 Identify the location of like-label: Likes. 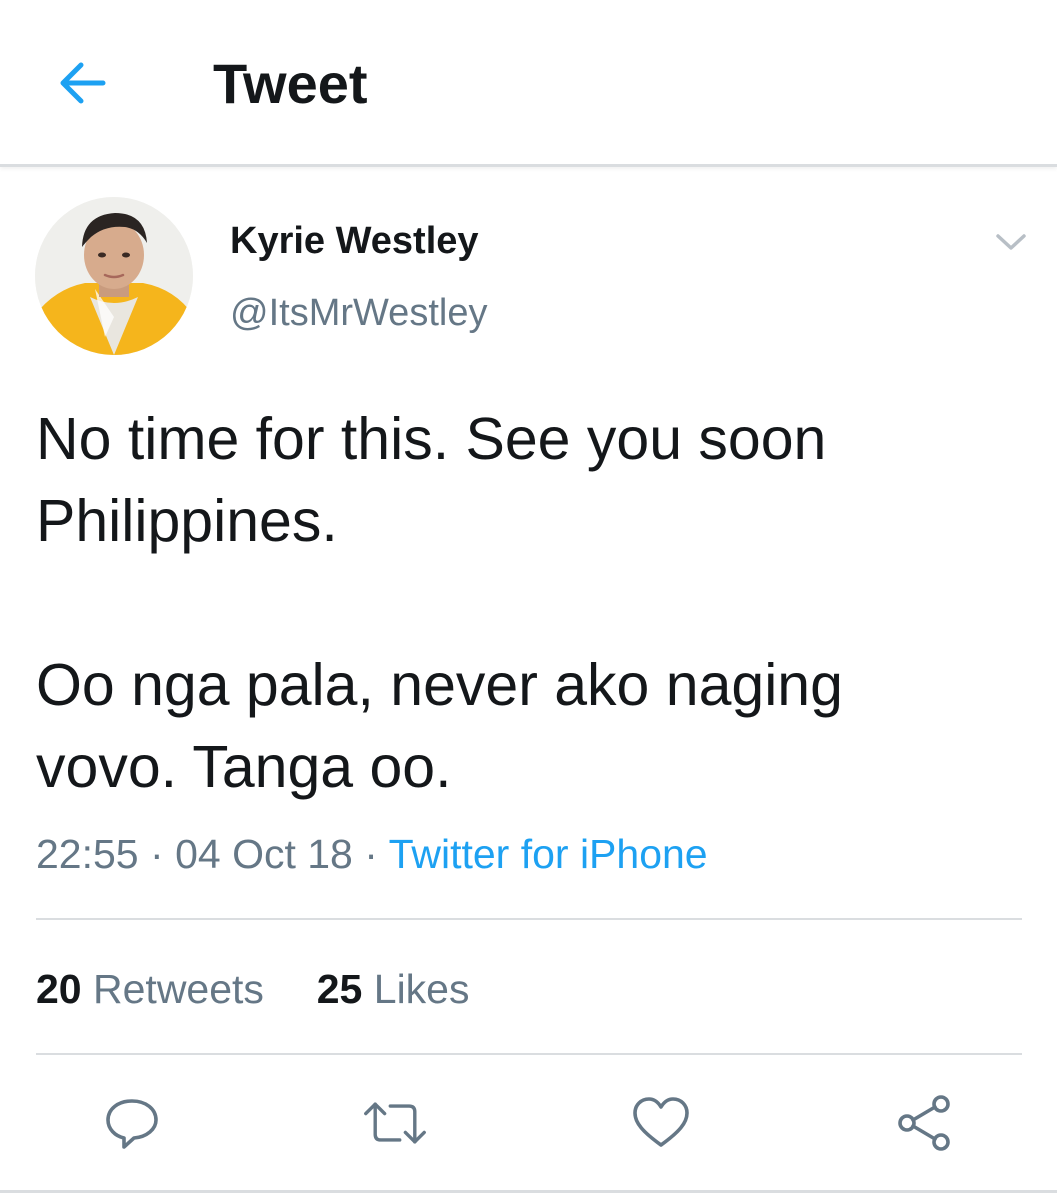
(421, 989).